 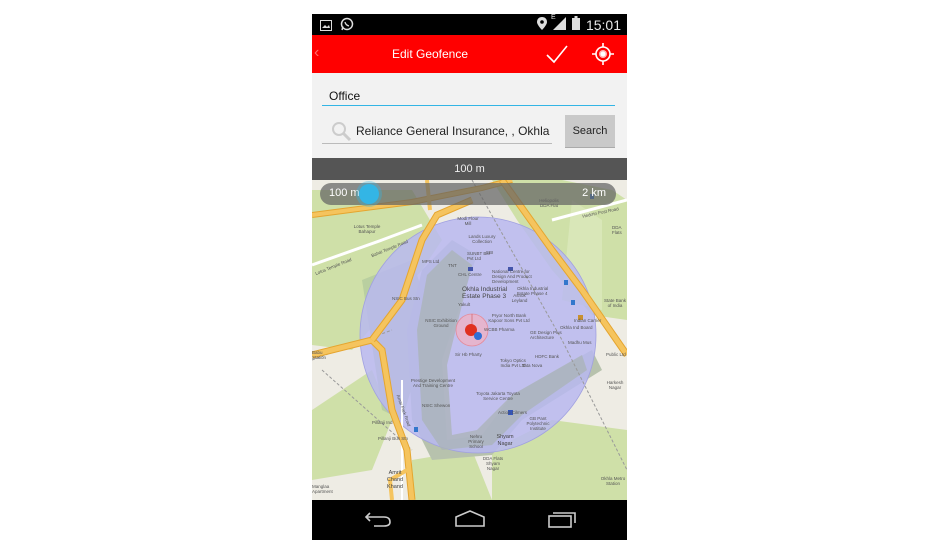 I want to click on map-label: Pryor North Bank Kapoor Sons Pvt Ltd, so click(x=509, y=318).